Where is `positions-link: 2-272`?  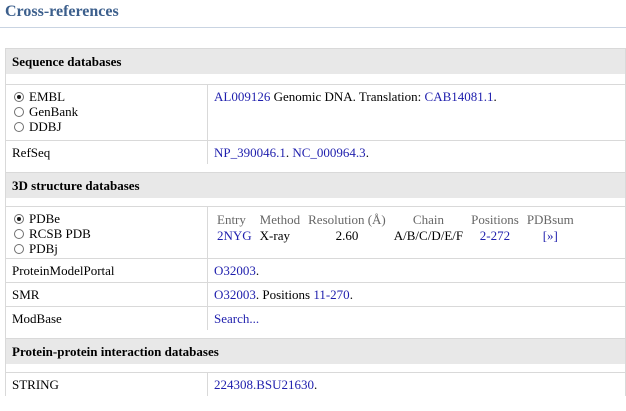
positions-link: 2-272 is located at coordinates (495, 235).